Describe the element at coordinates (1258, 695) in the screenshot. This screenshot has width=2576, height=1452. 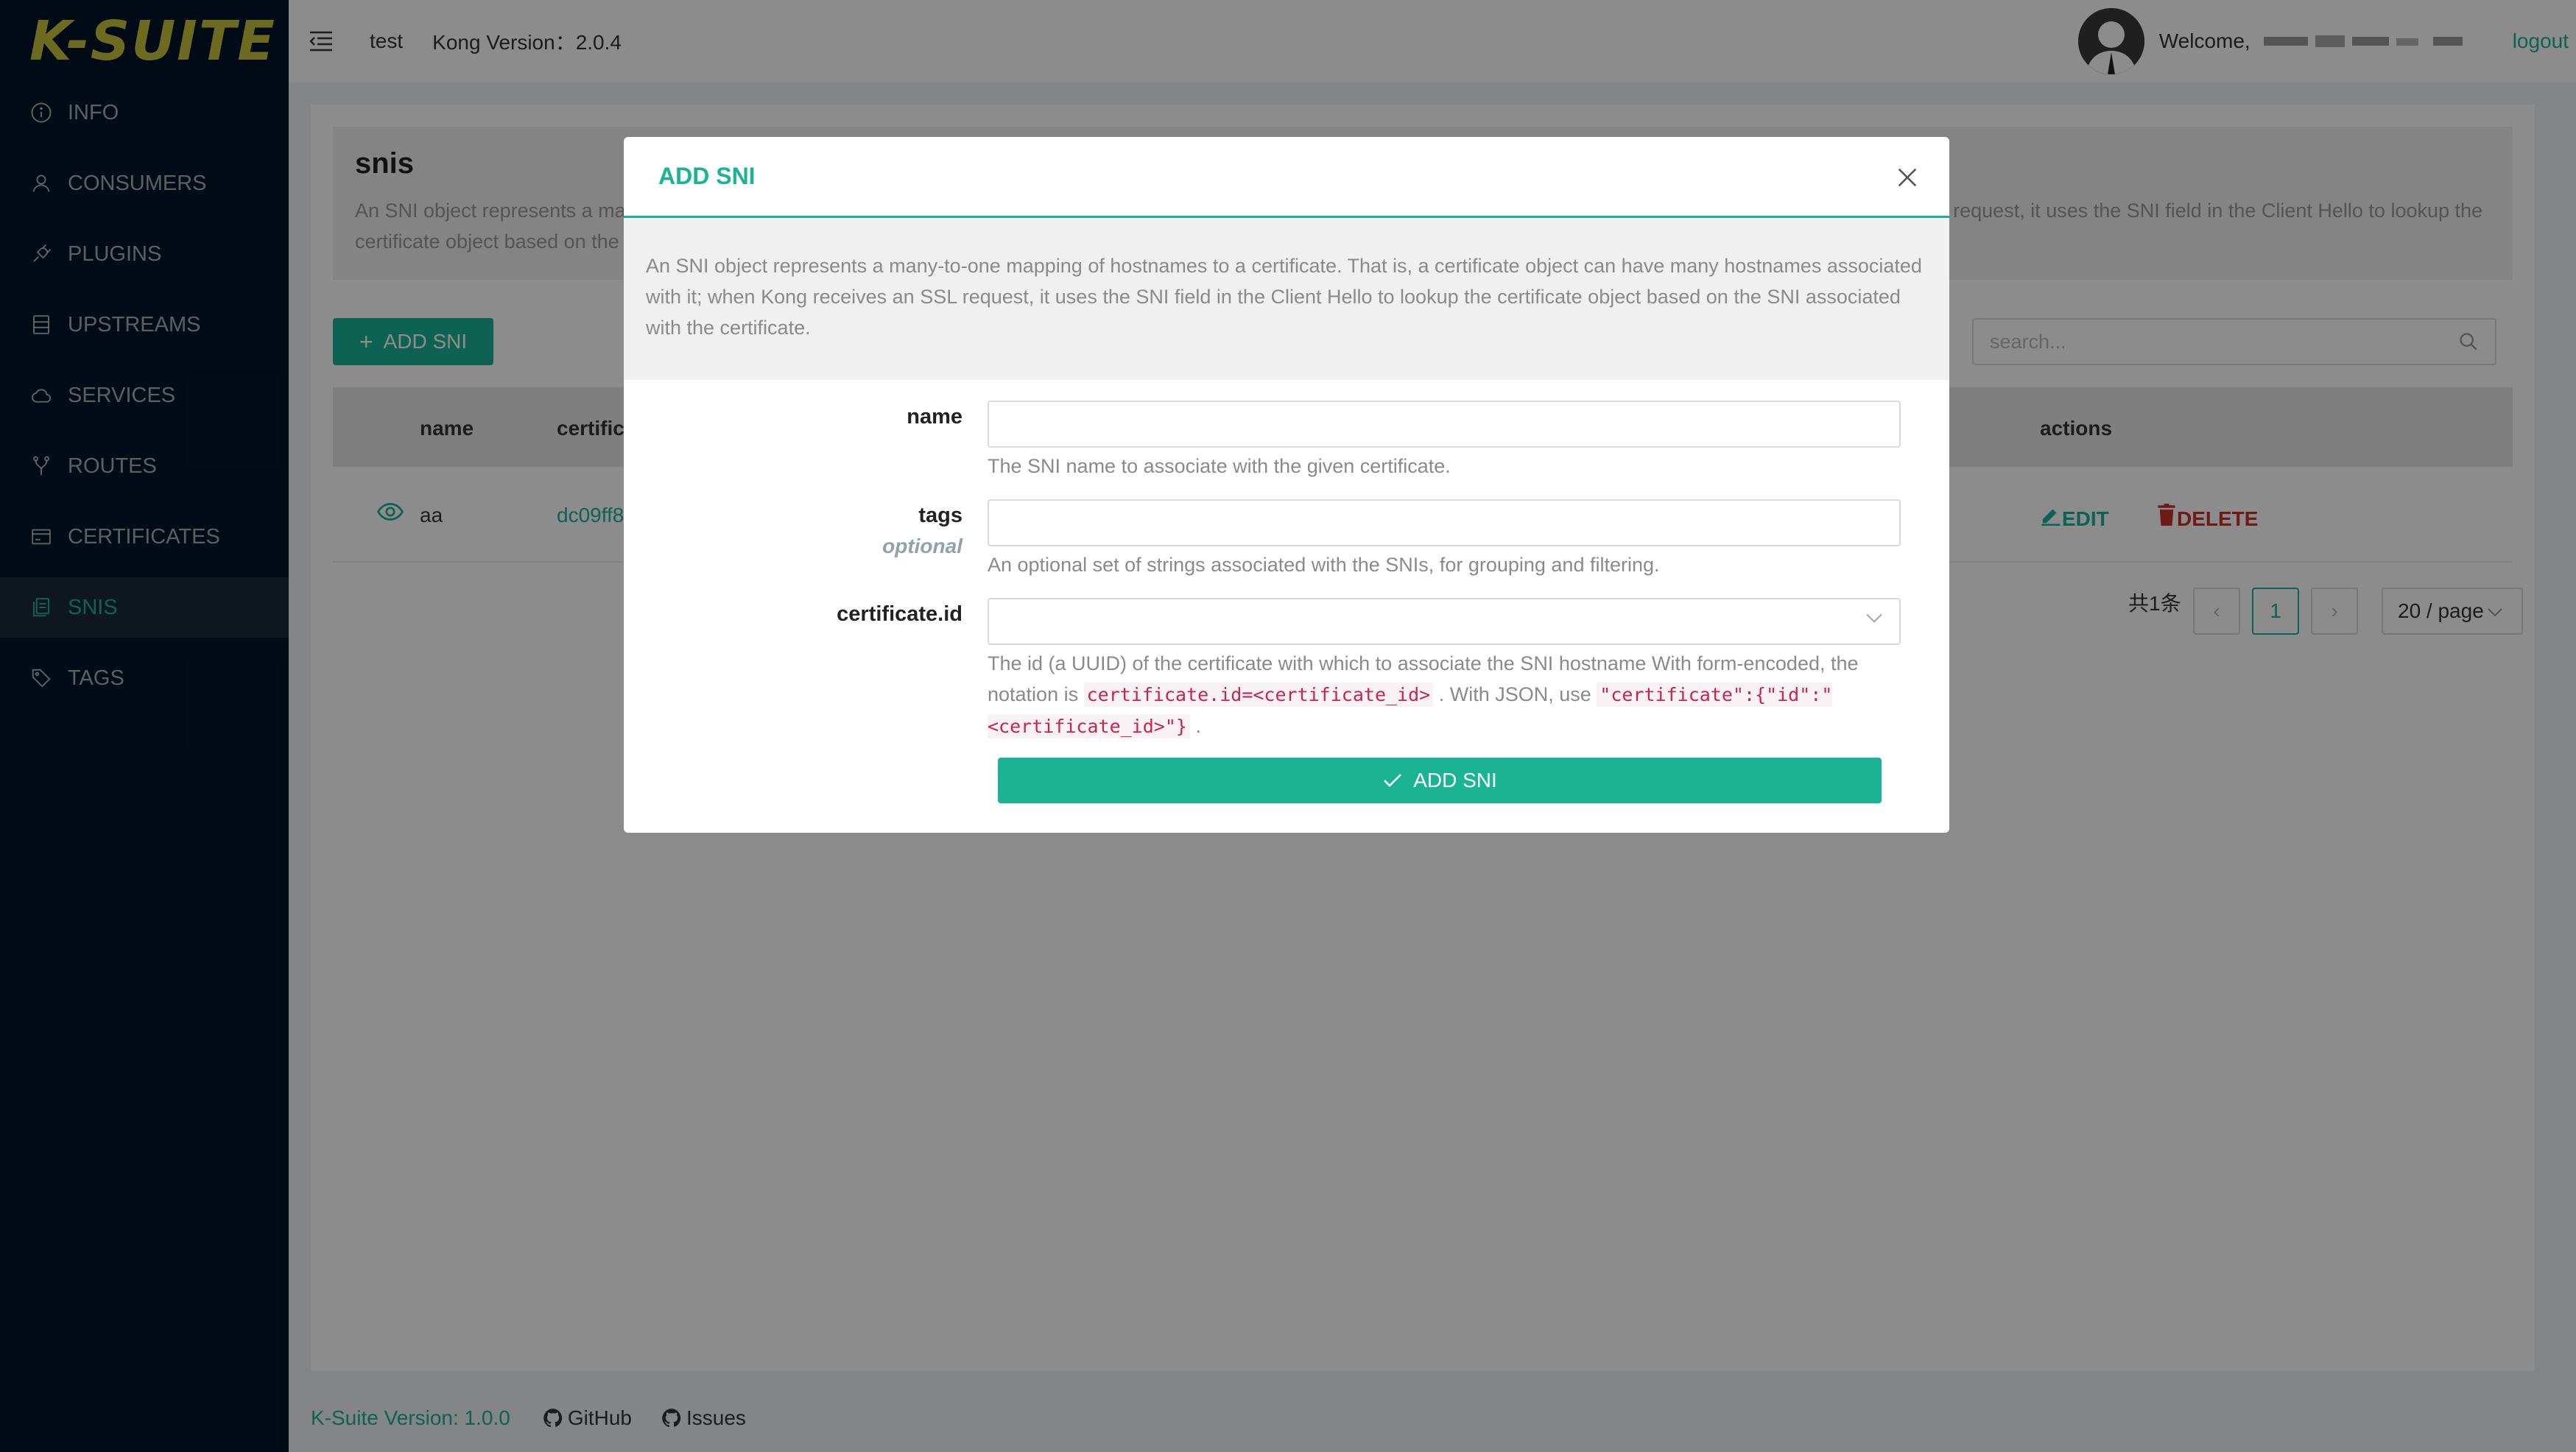
I see `certificate-code-form: certificate.id=<certificate_id>` at that location.